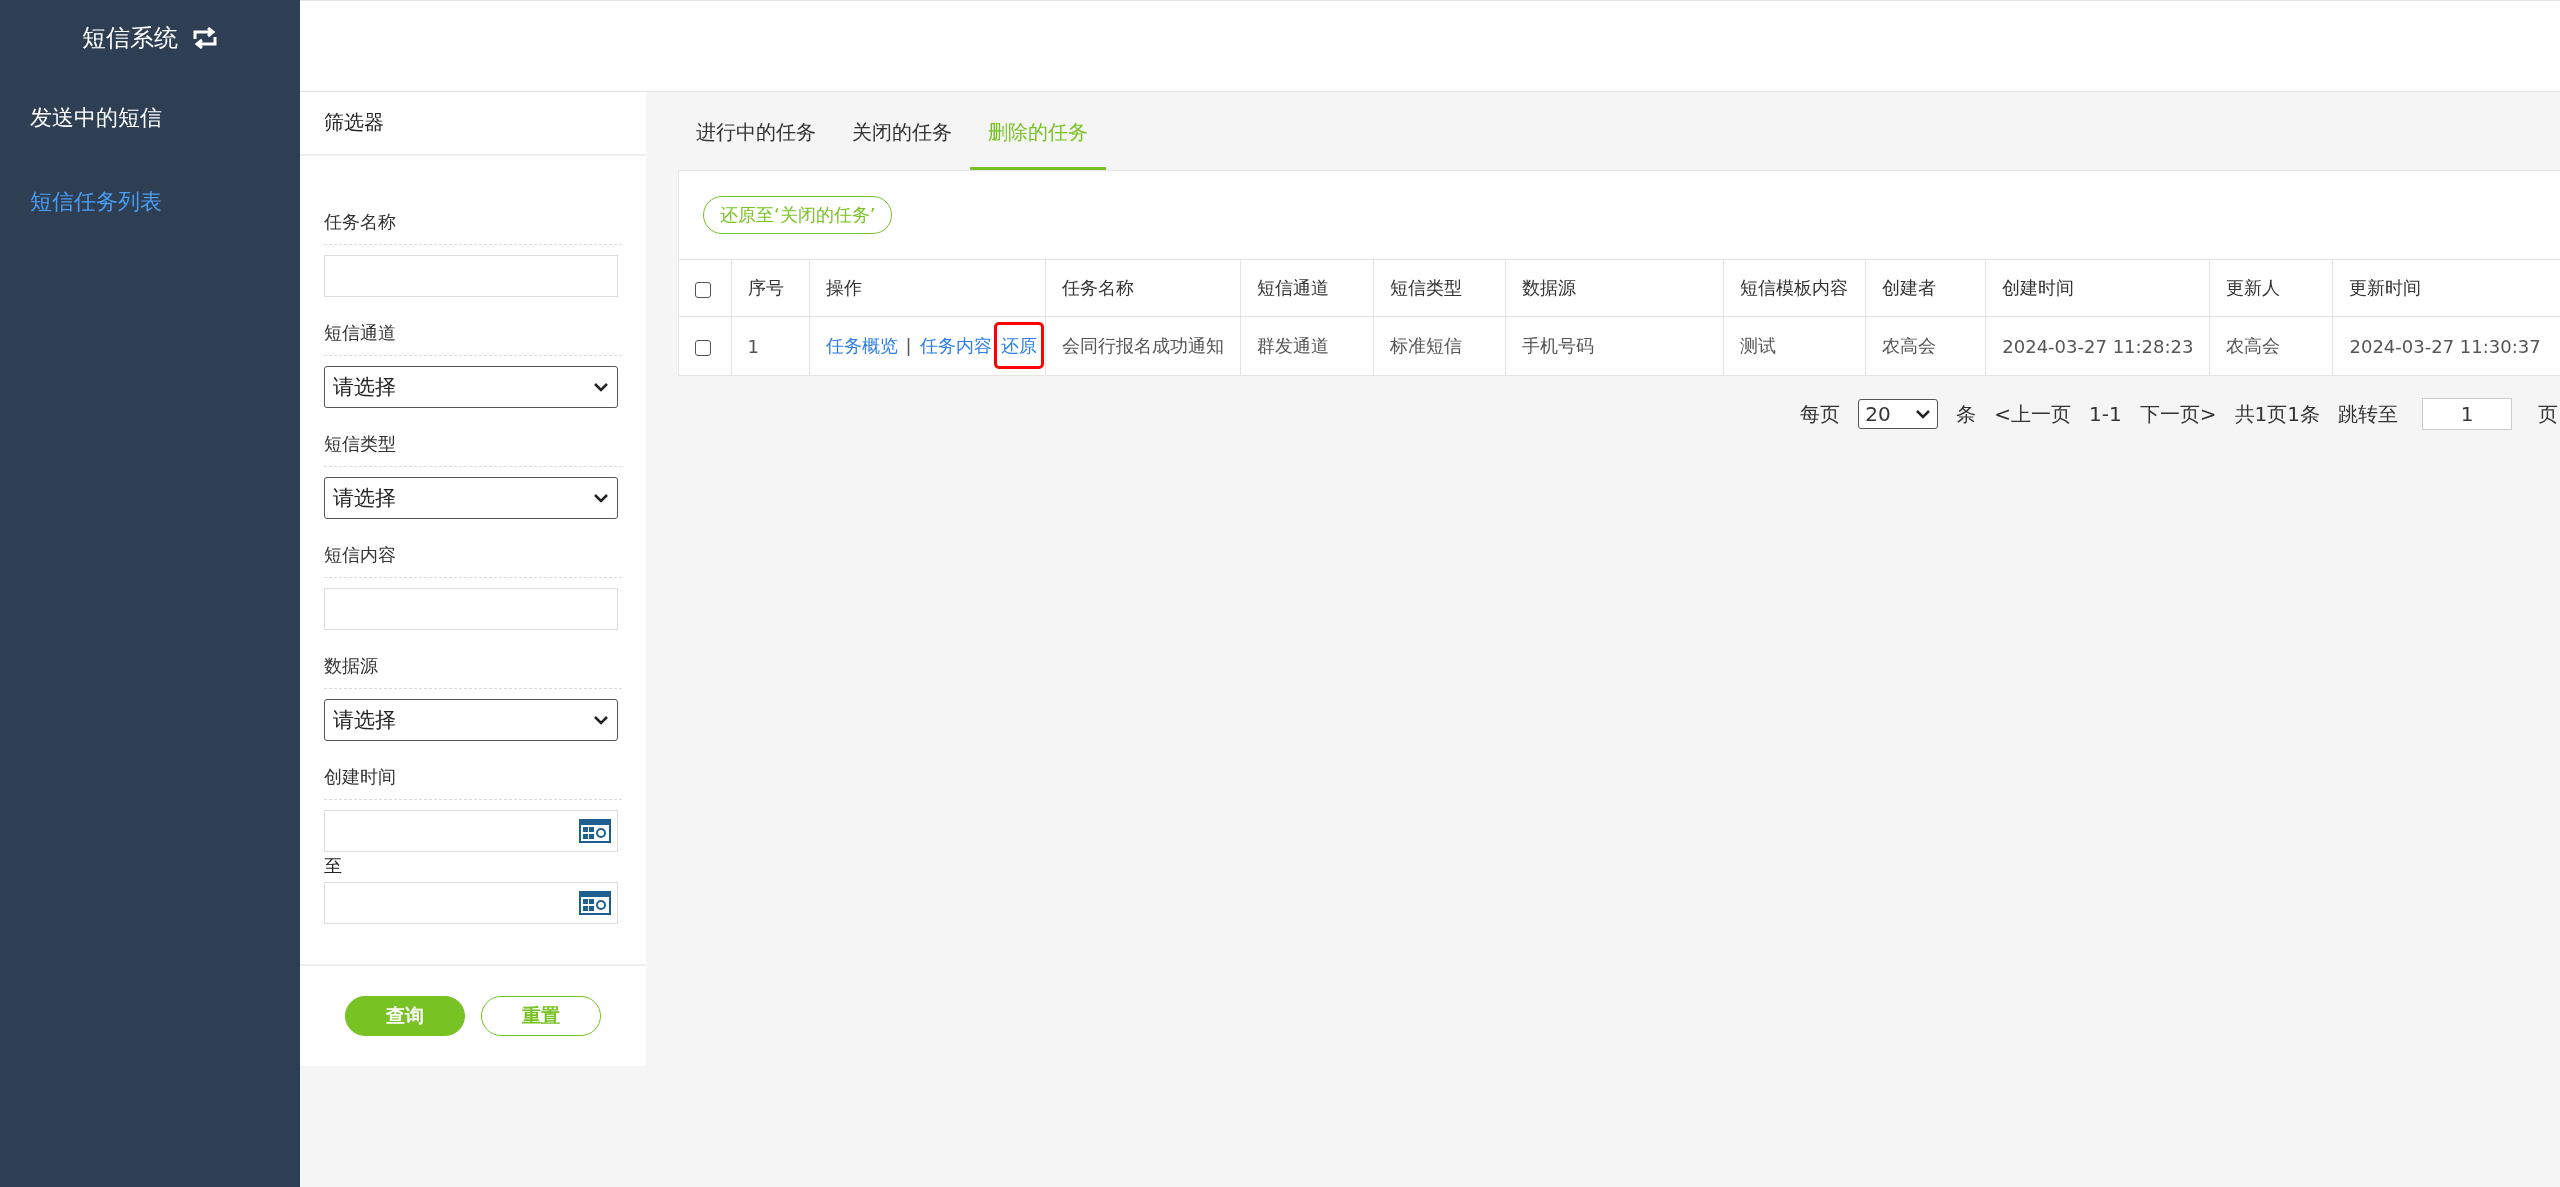  What do you see at coordinates (473, 444) in the screenshot?
I see `field-label: 短信类型` at bounding box center [473, 444].